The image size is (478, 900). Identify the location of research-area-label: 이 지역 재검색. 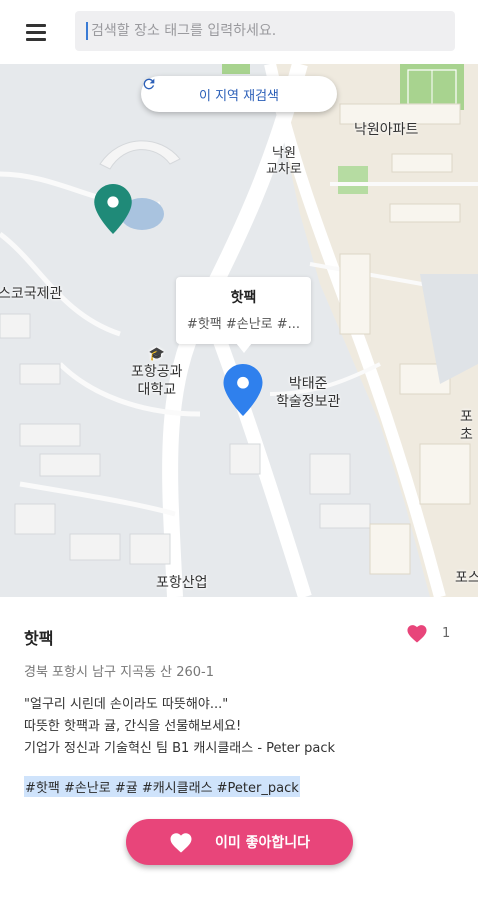
(239, 96).